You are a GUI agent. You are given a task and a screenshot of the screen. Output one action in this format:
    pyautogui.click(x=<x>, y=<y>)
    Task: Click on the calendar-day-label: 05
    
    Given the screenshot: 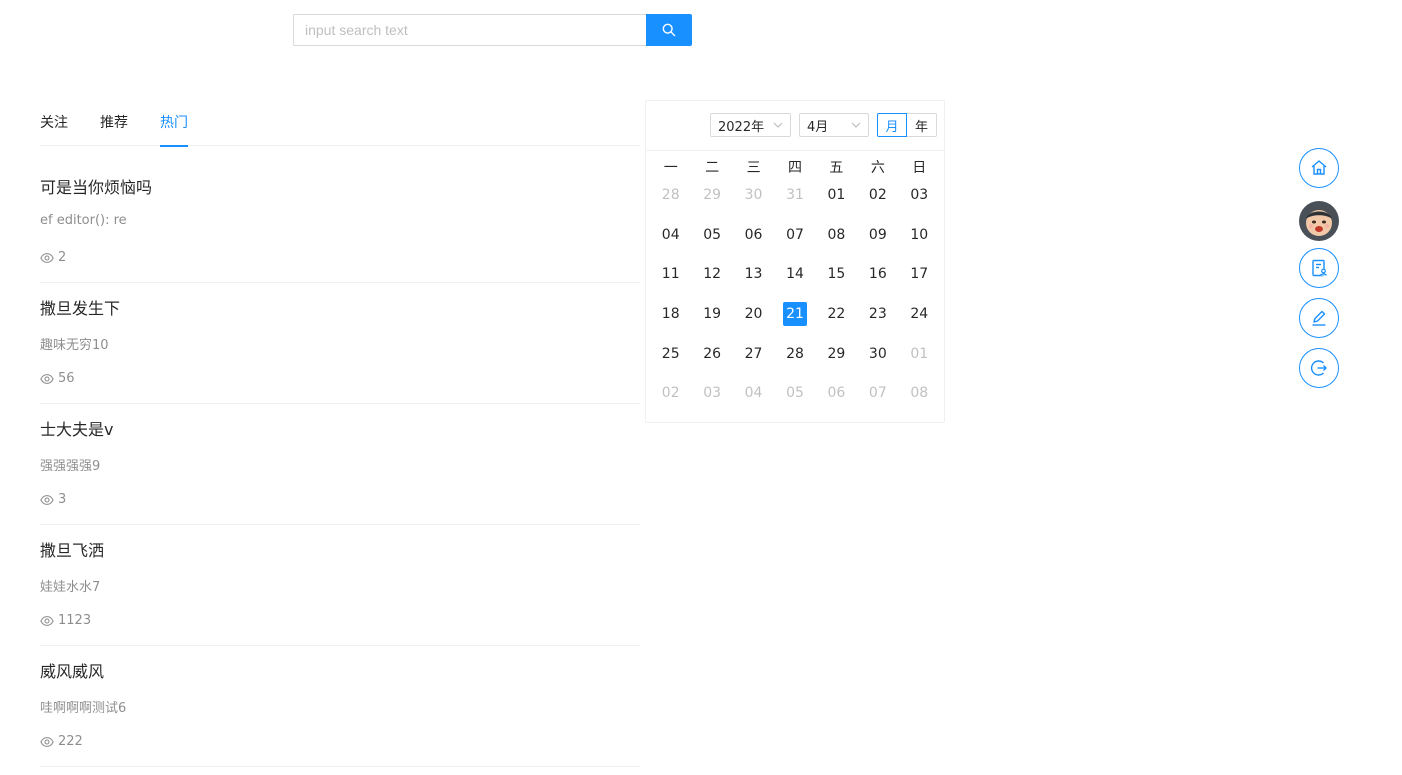 What is the action you would take?
    pyautogui.click(x=795, y=393)
    